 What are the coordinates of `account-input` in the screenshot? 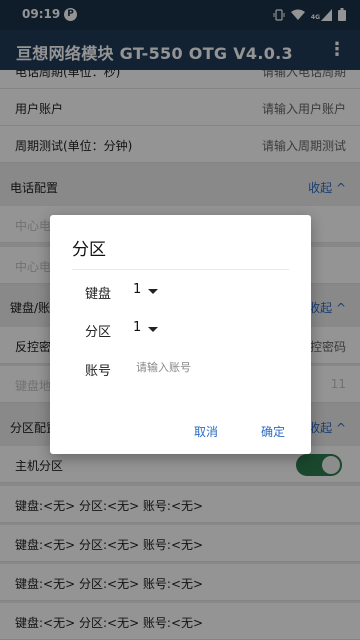 It's located at (206, 367).